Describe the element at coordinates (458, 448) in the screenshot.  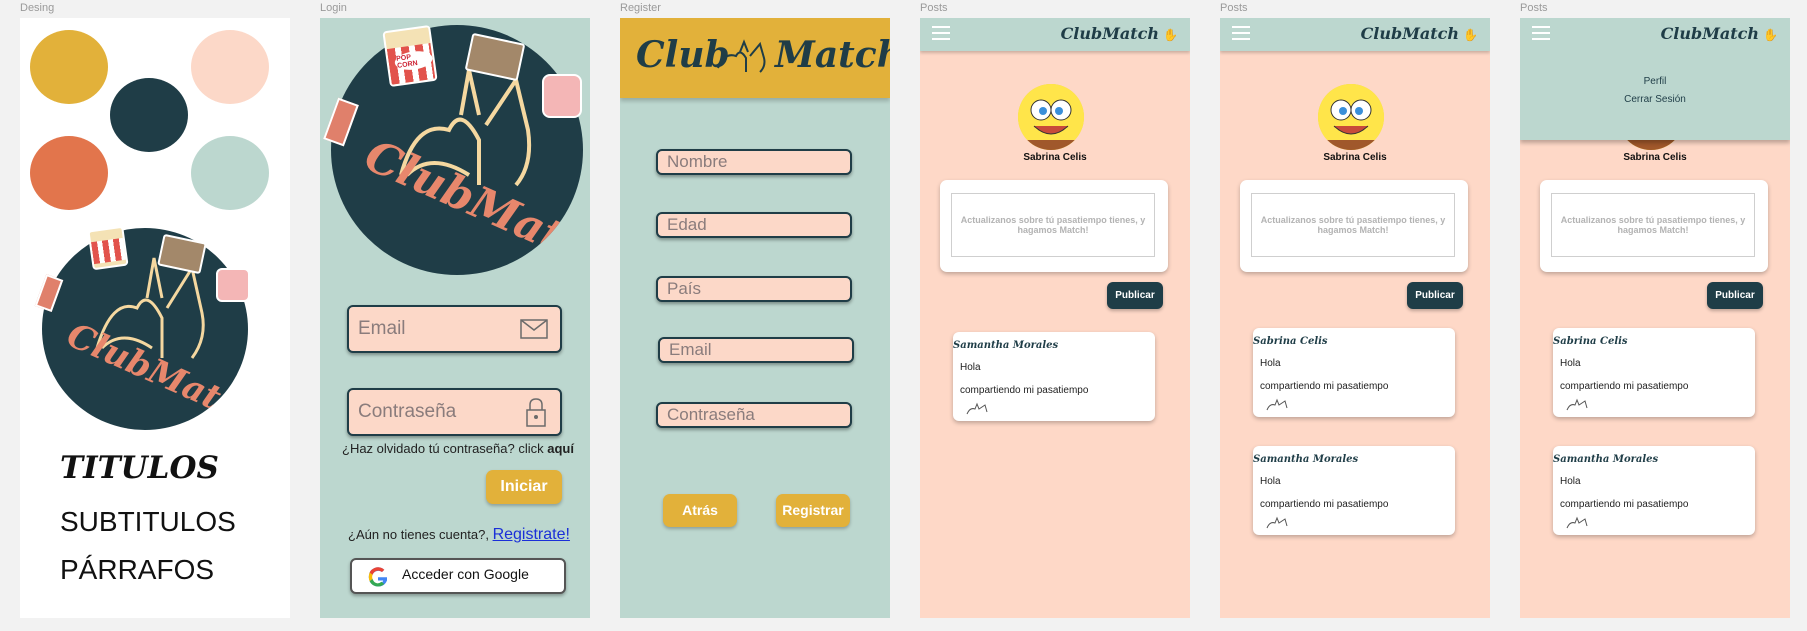
I see `forgot-password-row: ¿Haz olvidado tú contraseña? click aquí` at that location.